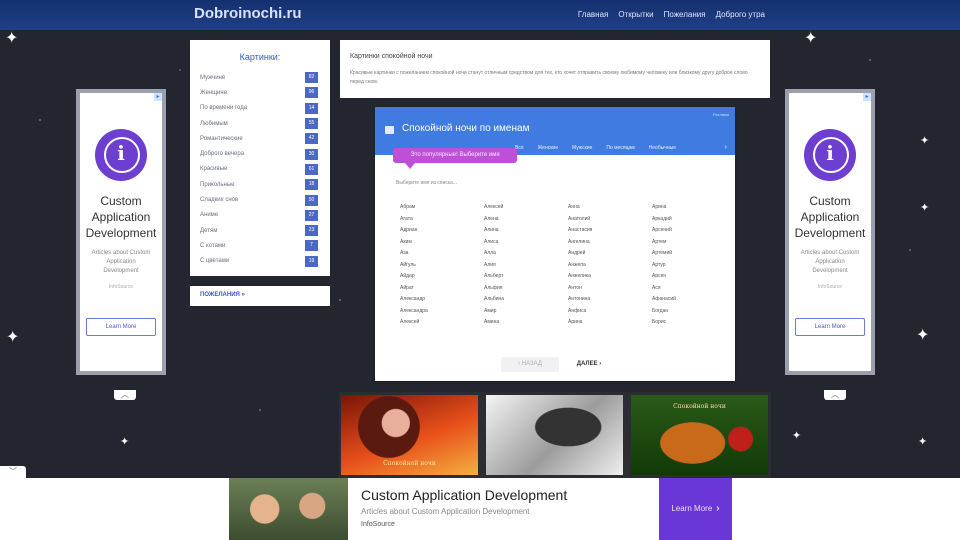 The height and width of the screenshot is (540, 960). What do you see at coordinates (260, 92) in the screenshot?
I see `category-item: Женщине 96` at bounding box center [260, 92].